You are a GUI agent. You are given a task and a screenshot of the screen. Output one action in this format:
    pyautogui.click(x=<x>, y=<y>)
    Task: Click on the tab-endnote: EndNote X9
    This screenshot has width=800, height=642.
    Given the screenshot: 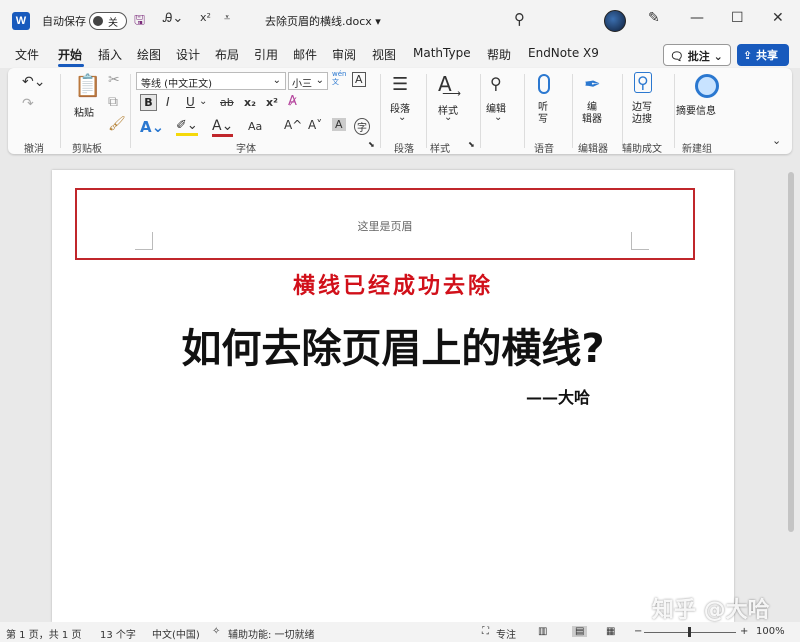 What is the action you would take?
    pyautogui.click(x=563, y=53)
    